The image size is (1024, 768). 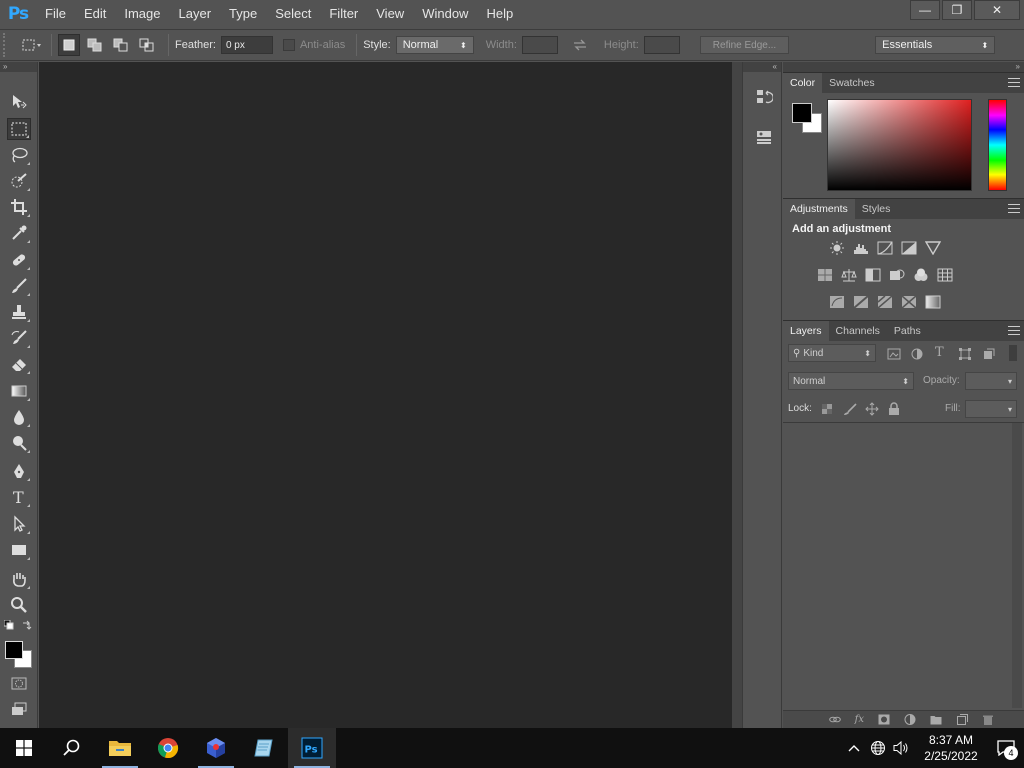 What do you see at coordinates (936, 719) in the screenshot?
I see `new-group-icon` at bounding box center [936, 719].